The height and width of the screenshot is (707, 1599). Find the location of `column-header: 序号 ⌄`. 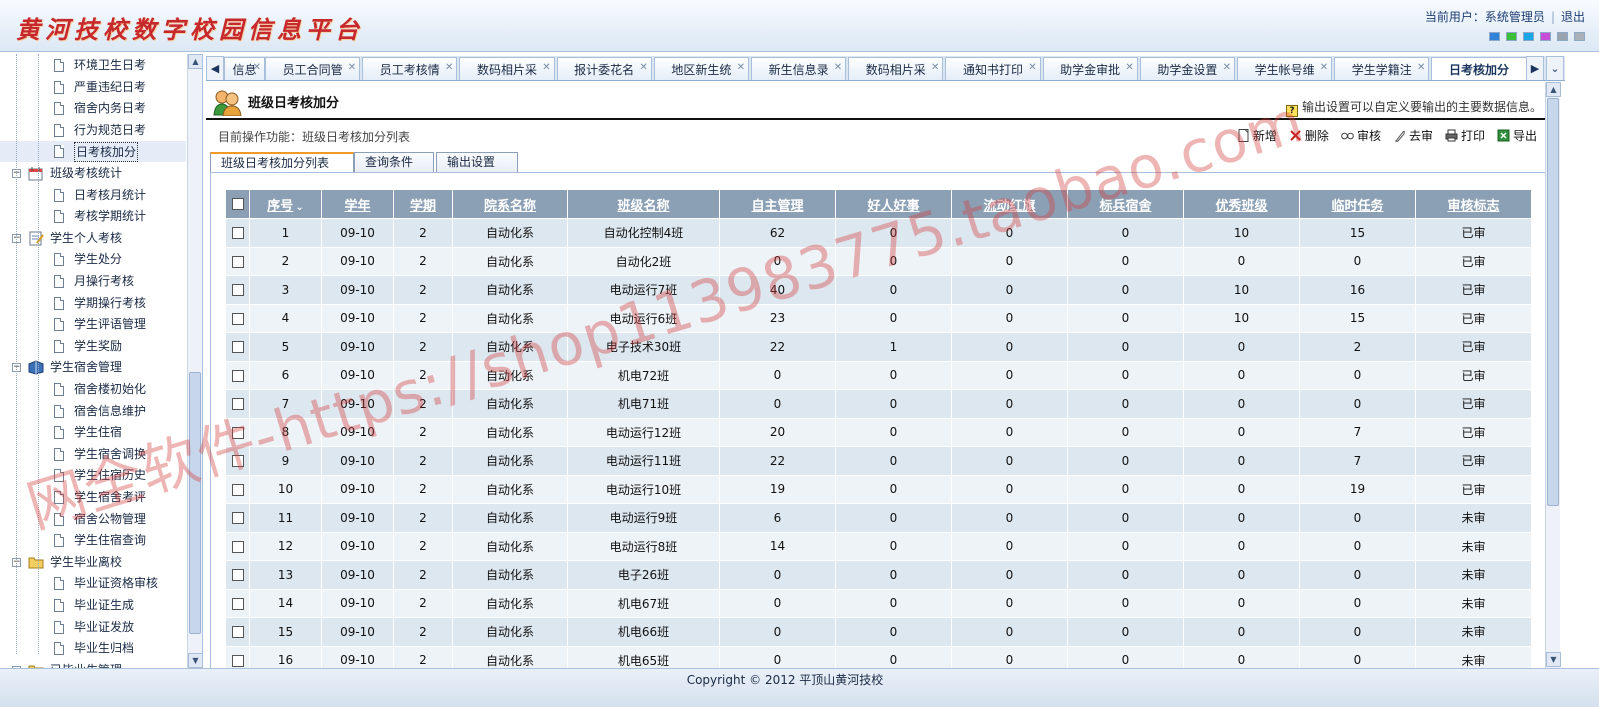

column-header: 序号 ⌄ is located at coordinates (285, 204).